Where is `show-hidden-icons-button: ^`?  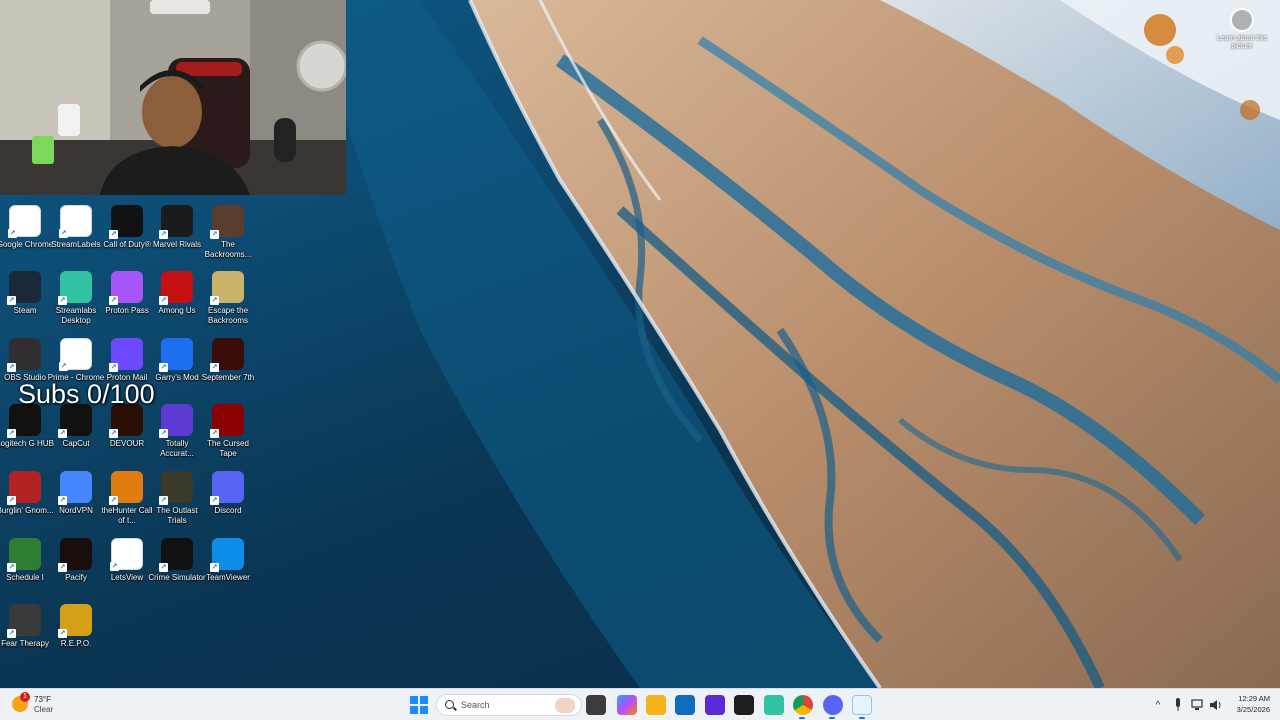 show-hidden-icons-button: ^ is located at coordinates (1158, 705).